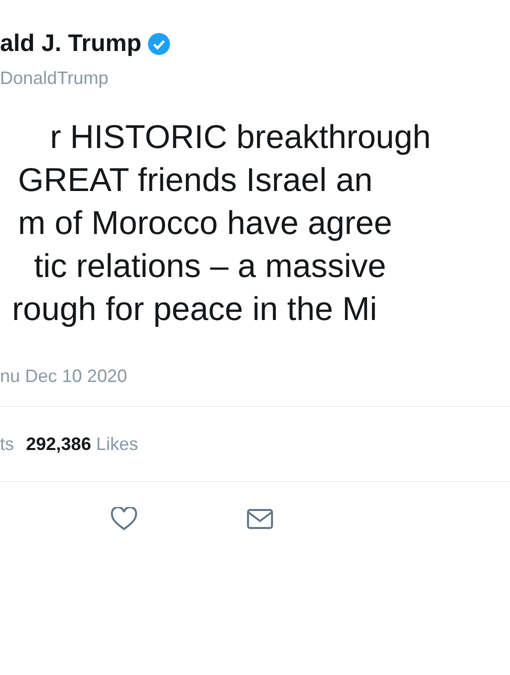  I want to click on tweet-text-line: rough for peace in the Mi, so click(195, 309).